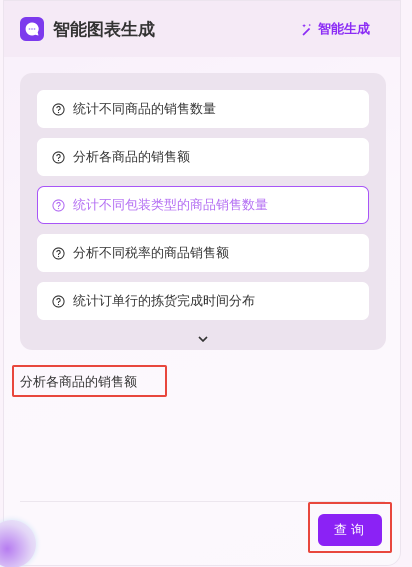  Describe the element at coordinates (306, 29) in the screenshot. I see `magic-wand-icon` at that location.